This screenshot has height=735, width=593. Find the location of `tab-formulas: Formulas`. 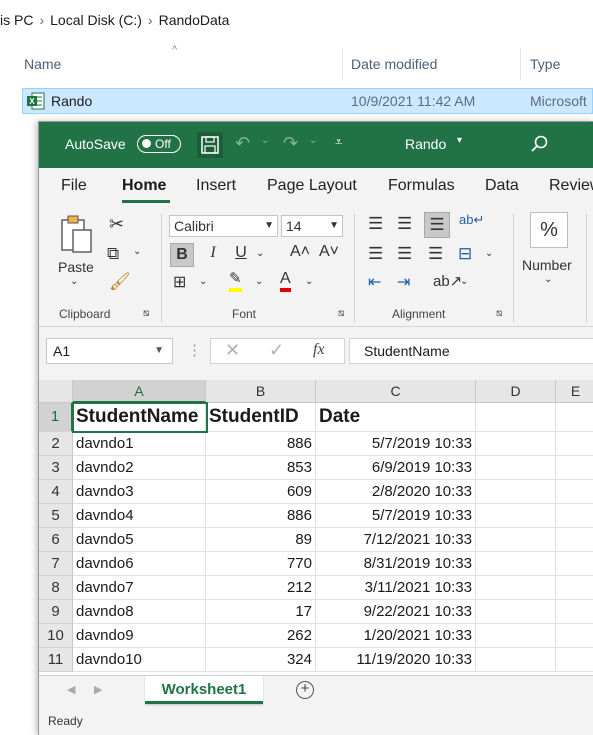

tab-formulas: Formulas is located at coordinates (421, 186).